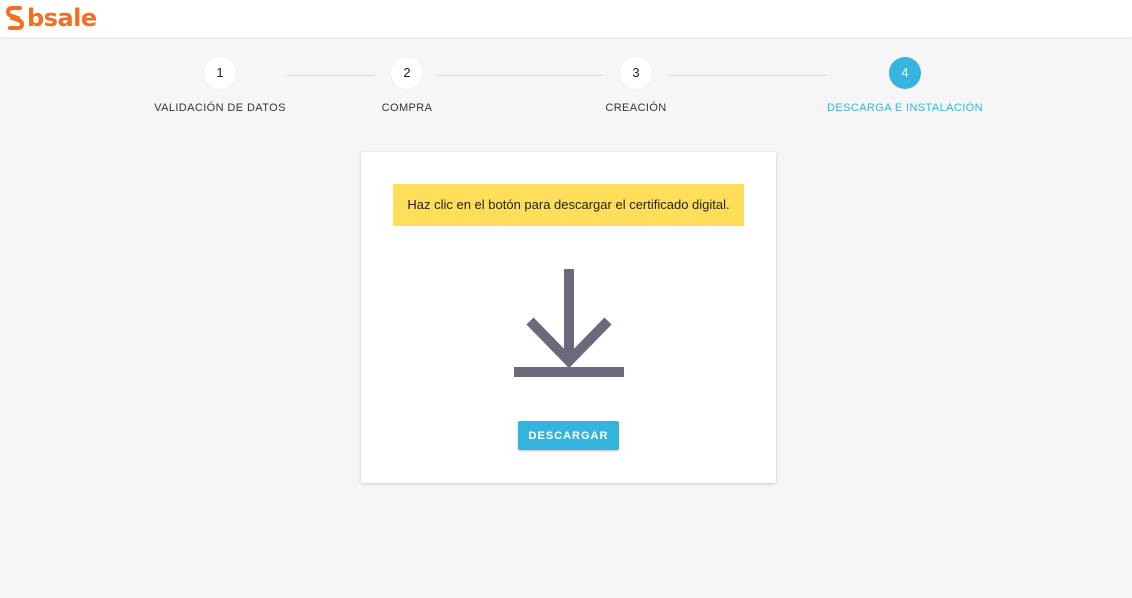 This screenshot has height=598, width=1132. What do you see at coordinates (220, 73) in the screenshot?
I see `step-1-circle: 1` at bounding box center [220, 73].